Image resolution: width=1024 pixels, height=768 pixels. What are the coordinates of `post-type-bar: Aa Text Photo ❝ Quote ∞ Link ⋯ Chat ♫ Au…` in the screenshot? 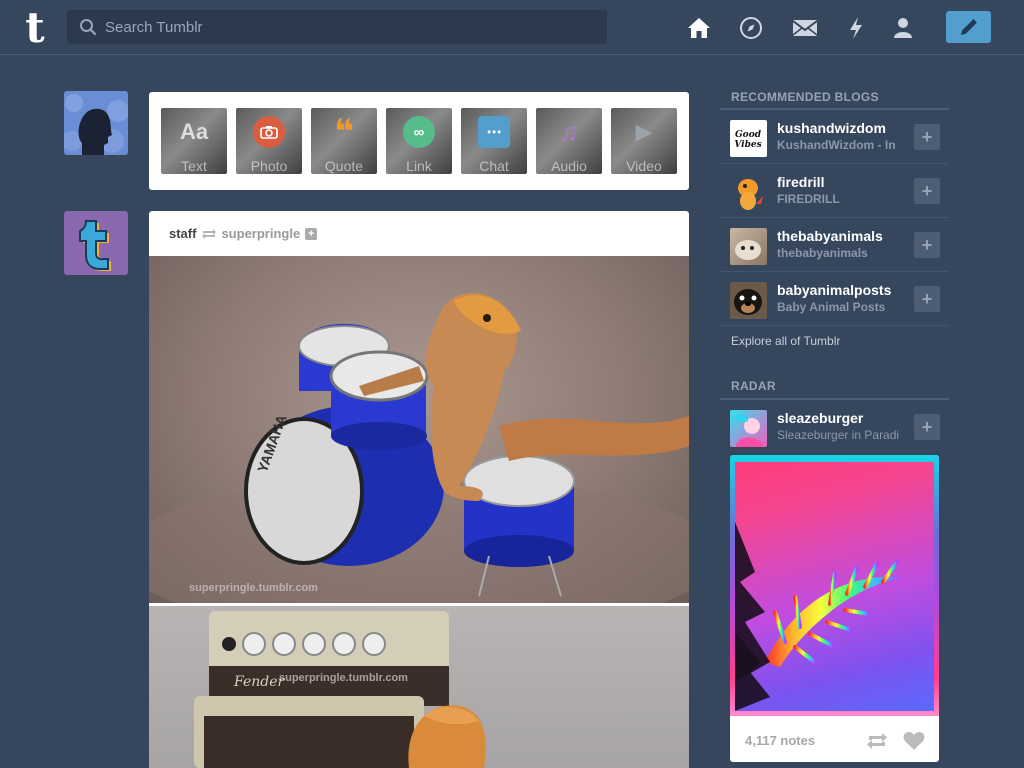 It's located at (419, 141).